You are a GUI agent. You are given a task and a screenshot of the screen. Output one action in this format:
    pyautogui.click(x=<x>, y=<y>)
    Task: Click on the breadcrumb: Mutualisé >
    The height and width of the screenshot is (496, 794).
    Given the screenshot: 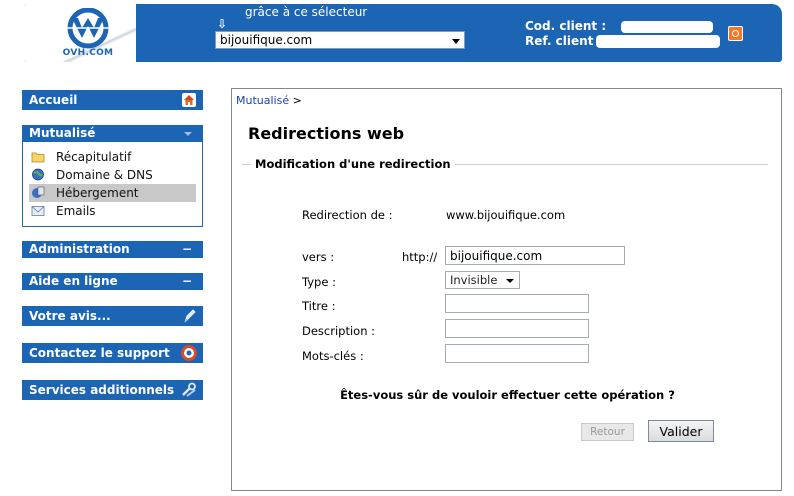 What is the action you would take?
    pyautogui.click(x=269, y=100)
    